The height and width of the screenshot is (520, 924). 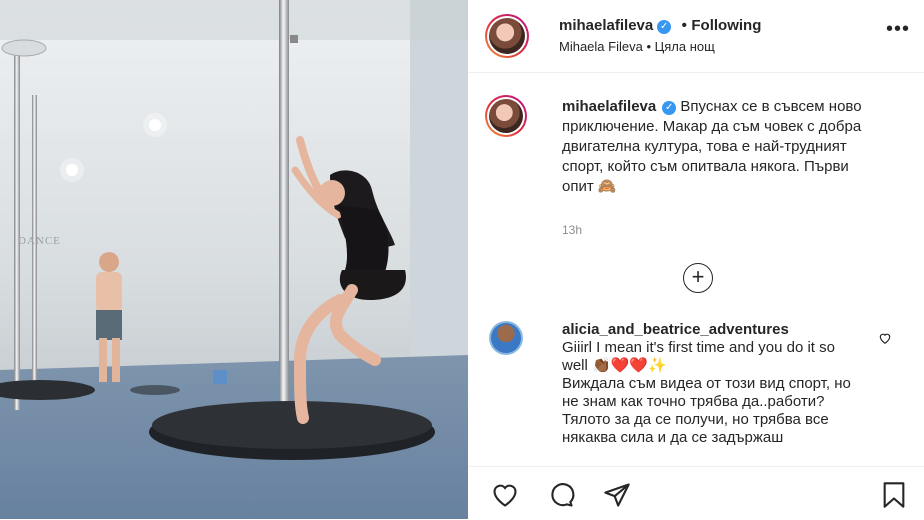 What do you see at coordinates (572, 230) in the screenshot?
I see `caption-time: 13h` at bounding box center [572, 230].